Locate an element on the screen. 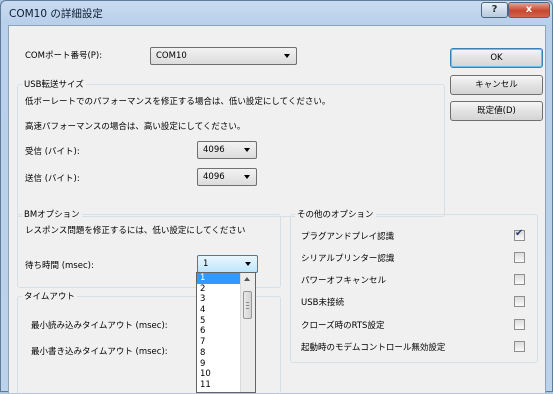  checkbox-serial-printer is located at coordinates (519, 257).